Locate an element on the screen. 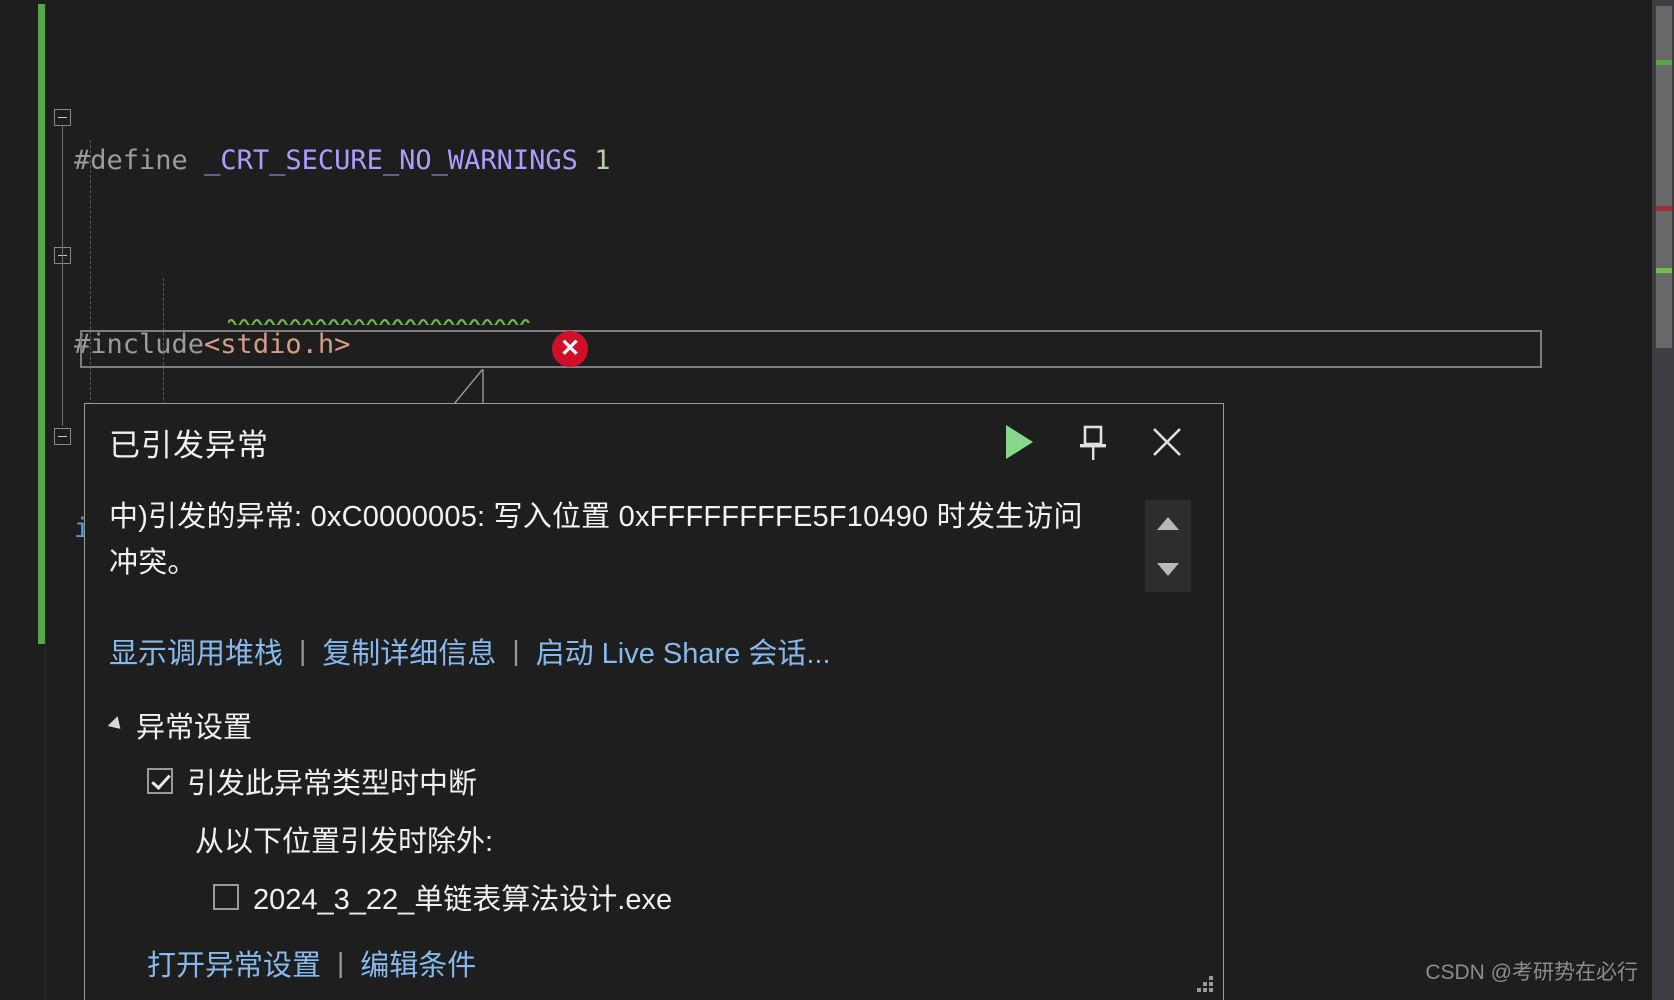  error-x-glyph: ✕ is located at coordinates (570, 349).